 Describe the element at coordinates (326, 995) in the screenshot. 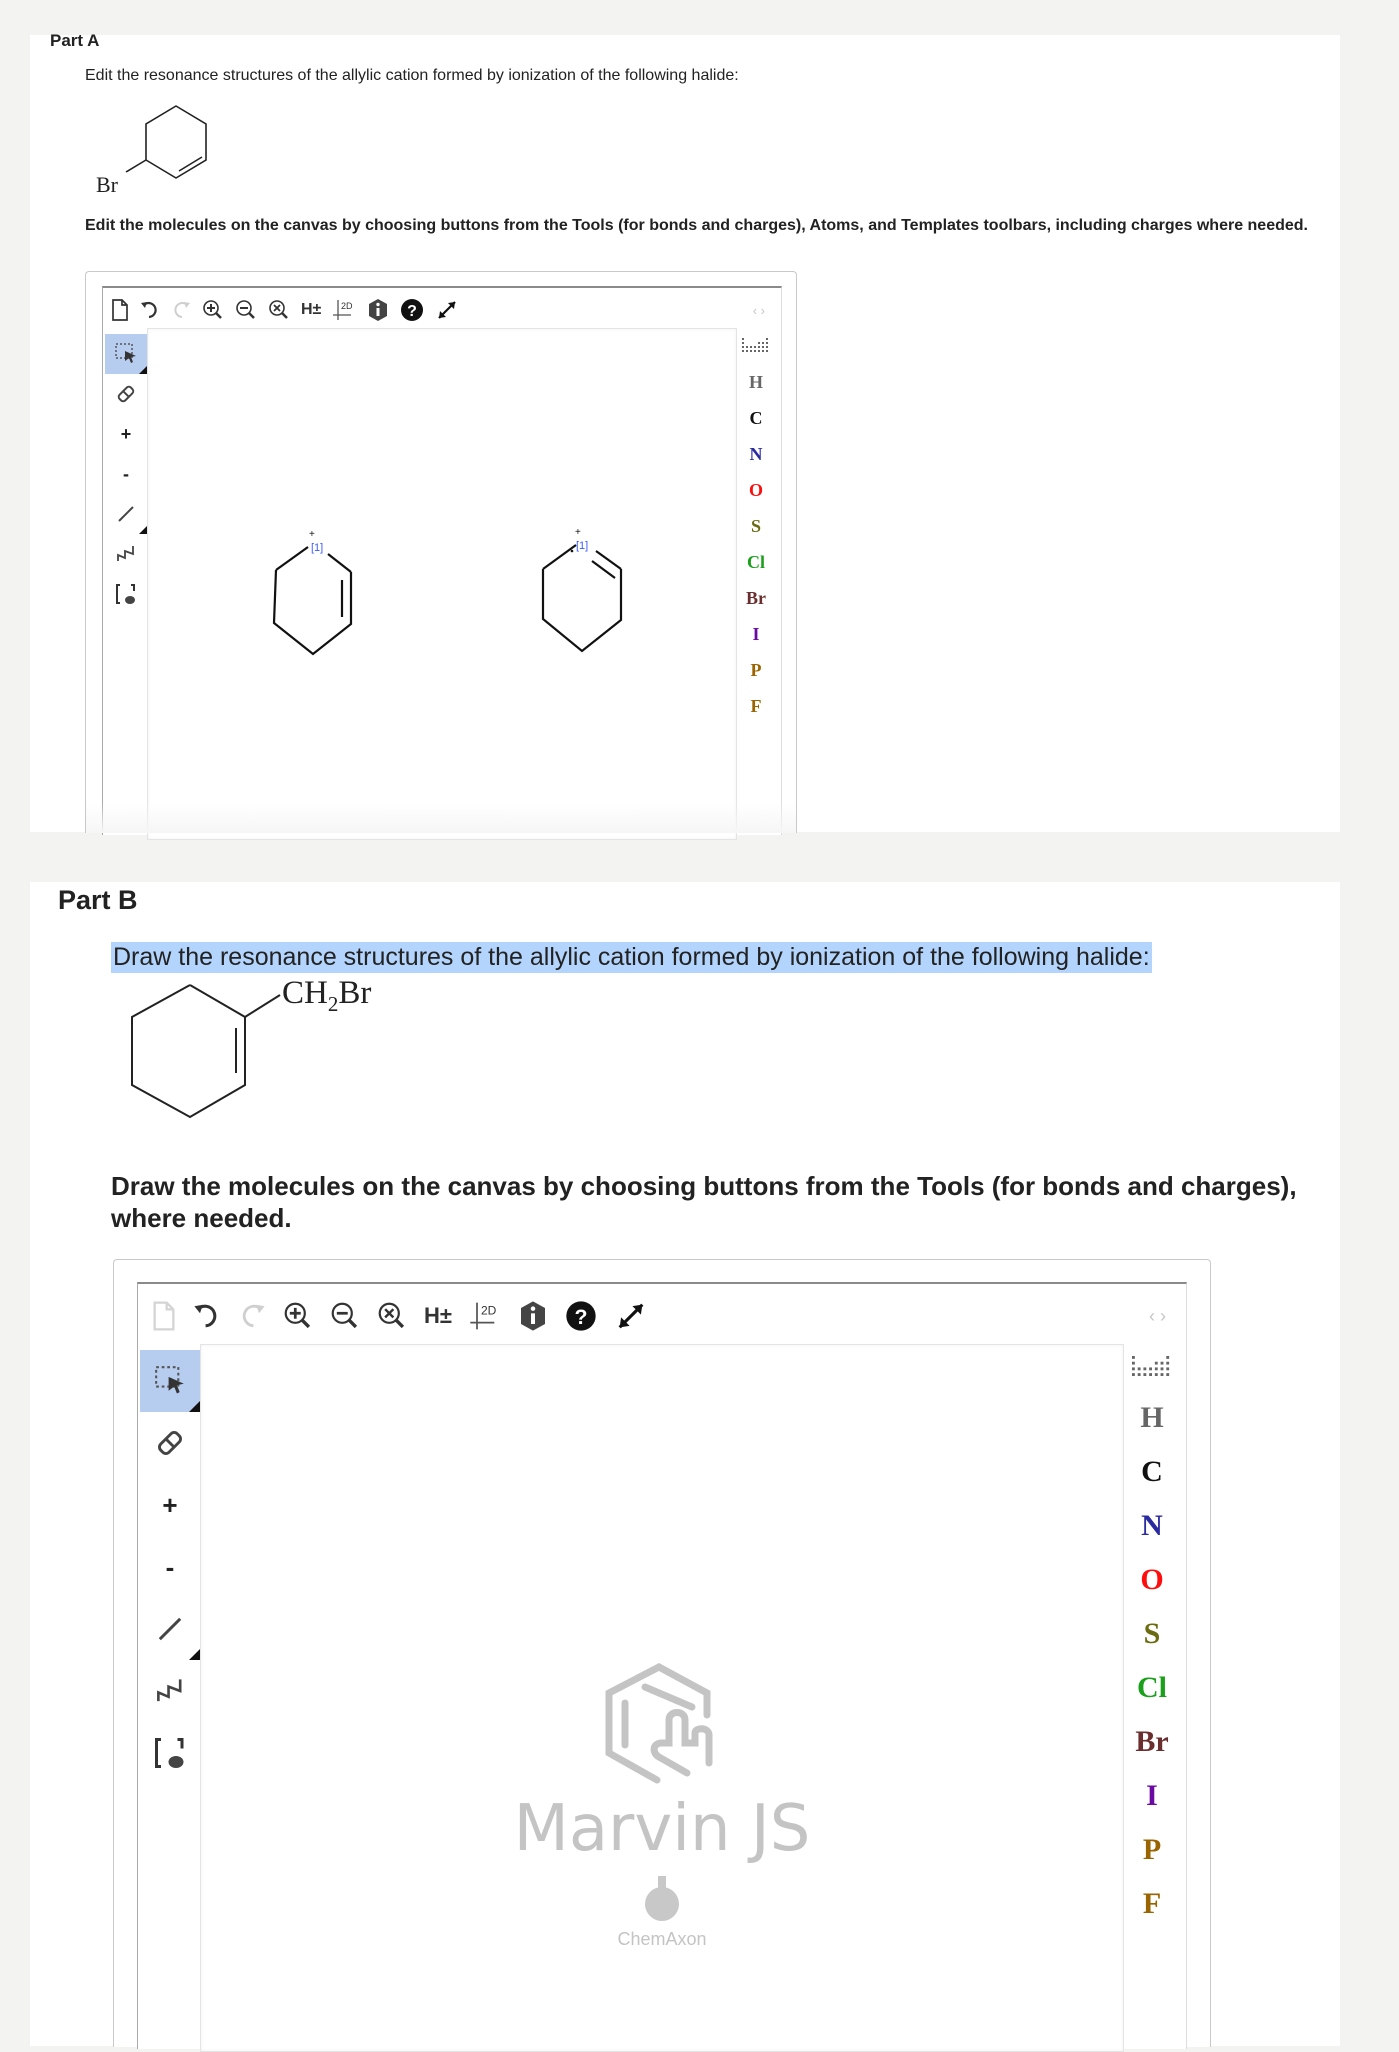

I see `ch2br-label: CH2Br` at that location.